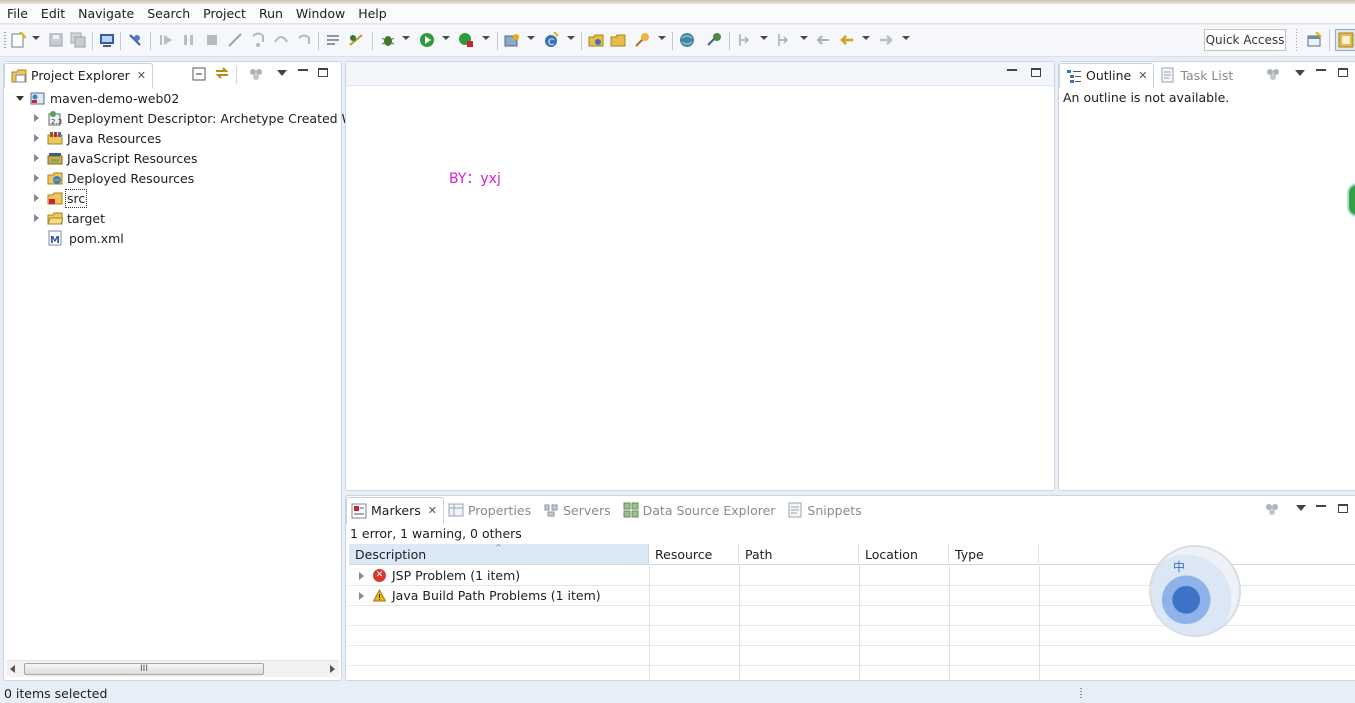 The width and height of the screenshot is (1355, 703). Describe the element at coordinates (61, 198) in the screenshot. I see `tree-item-src: src` at that location.